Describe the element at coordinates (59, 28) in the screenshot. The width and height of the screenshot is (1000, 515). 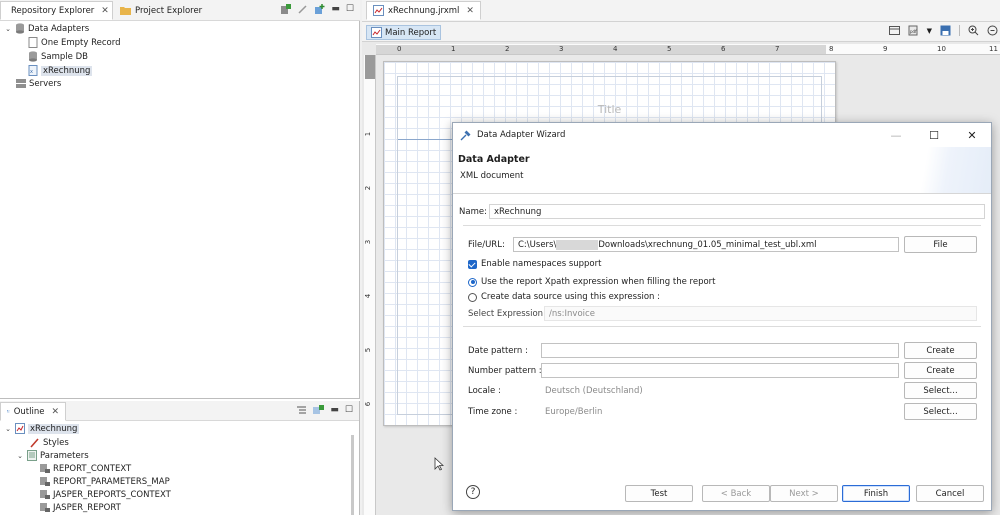
I see `tree-item-label: Data Adapters` at that location.